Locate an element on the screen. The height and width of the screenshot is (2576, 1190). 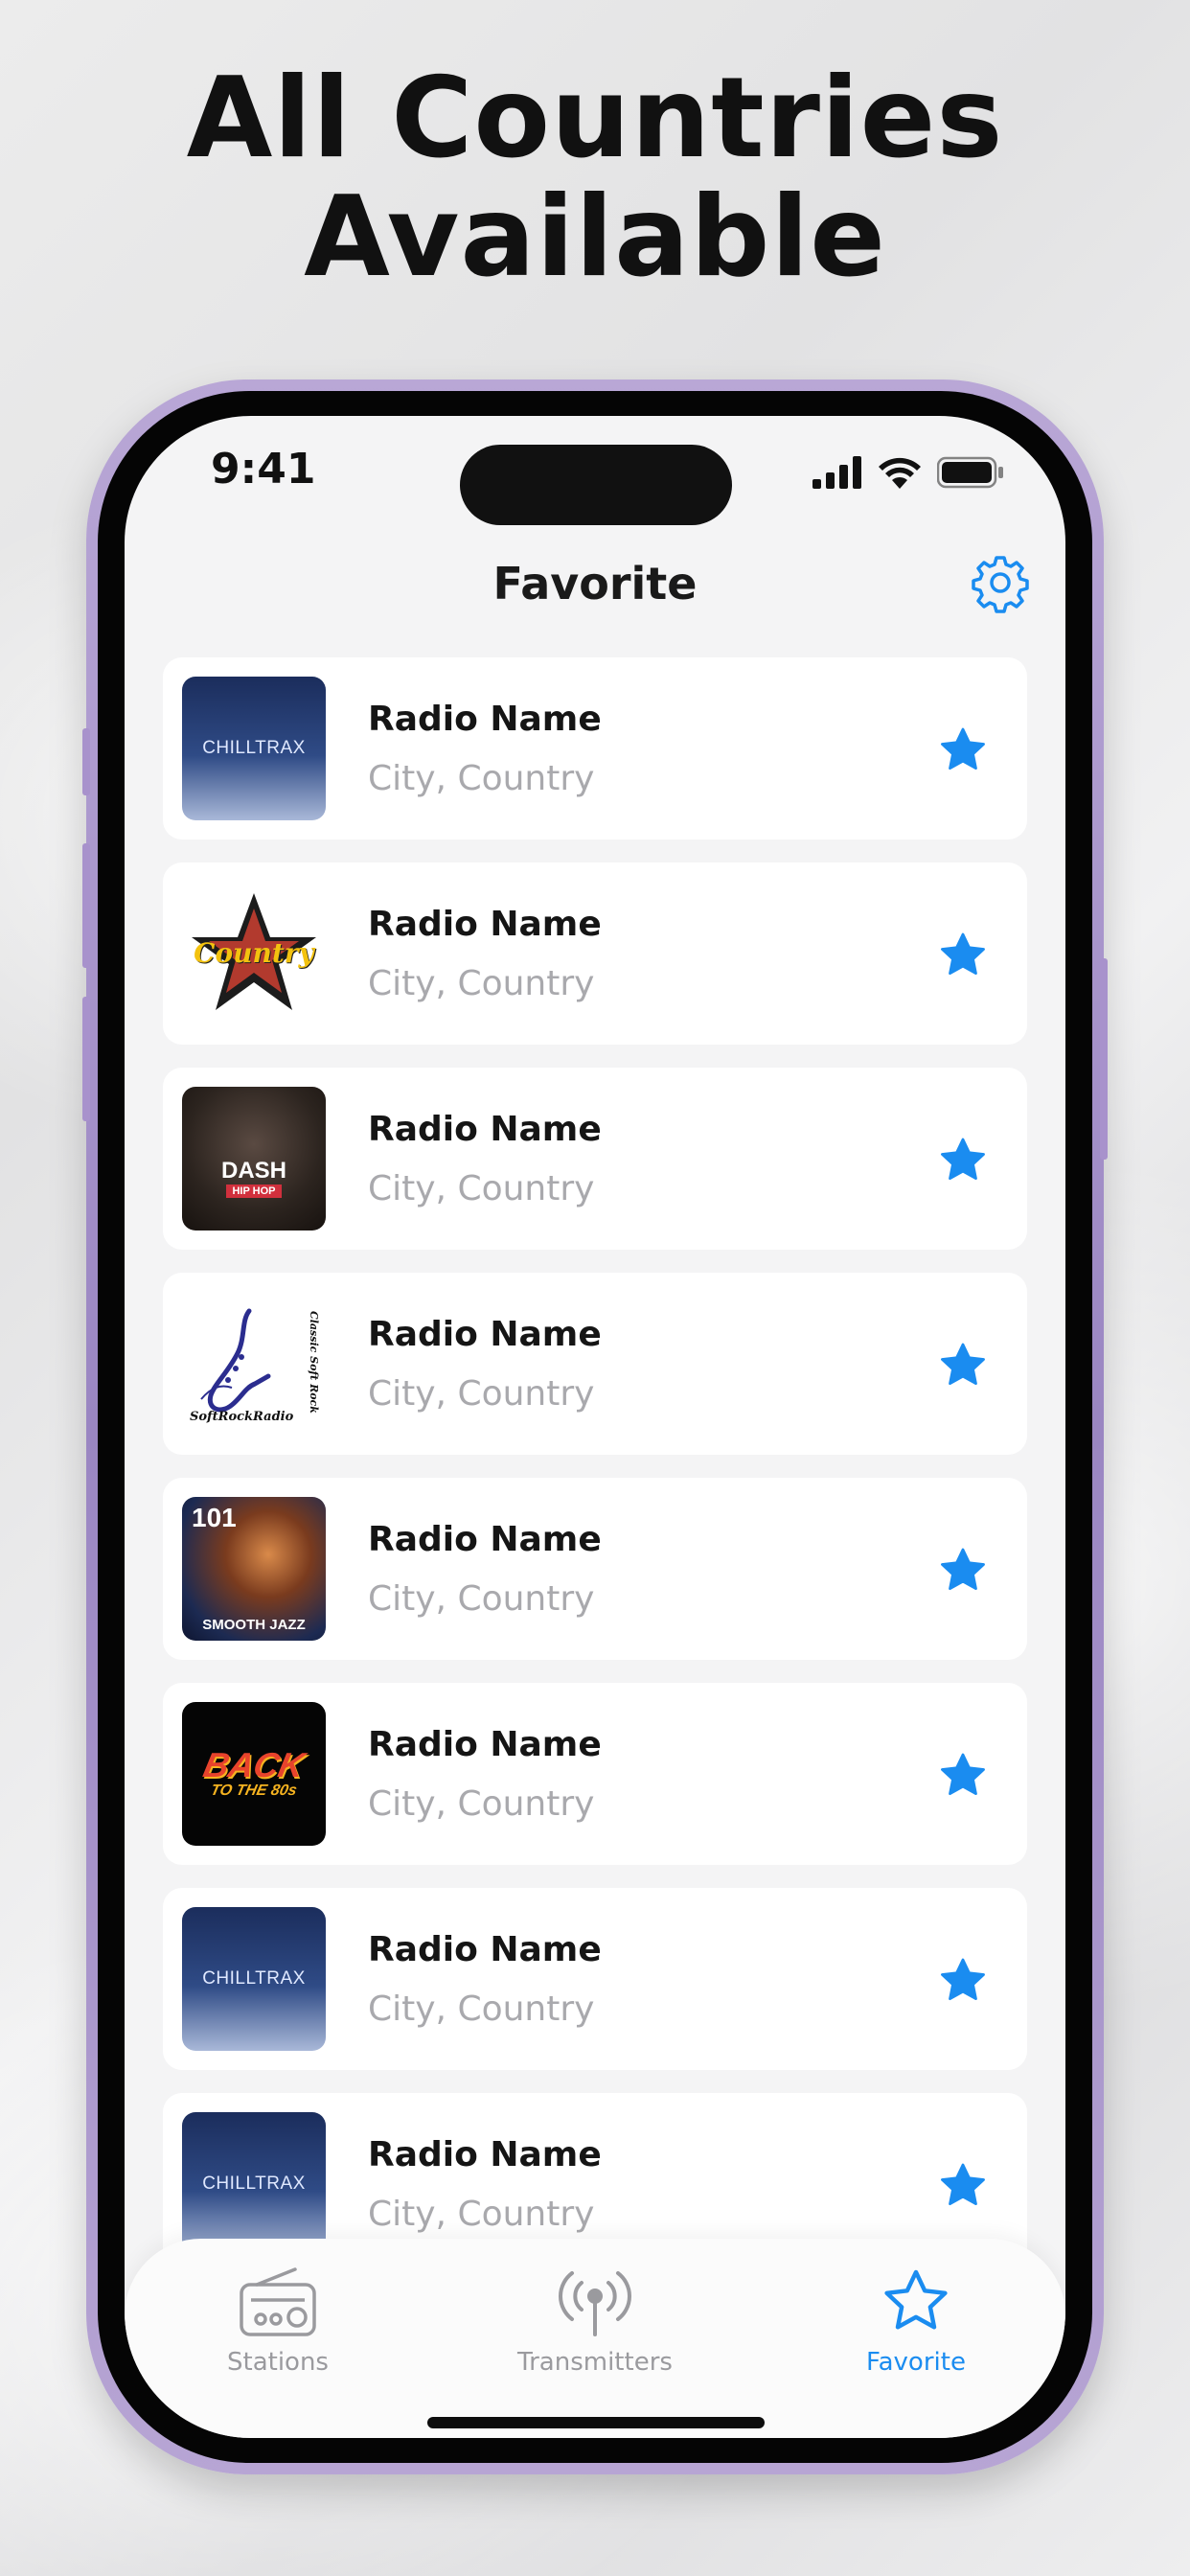
status-time: 9:41 is located at coordinates (264, 469).